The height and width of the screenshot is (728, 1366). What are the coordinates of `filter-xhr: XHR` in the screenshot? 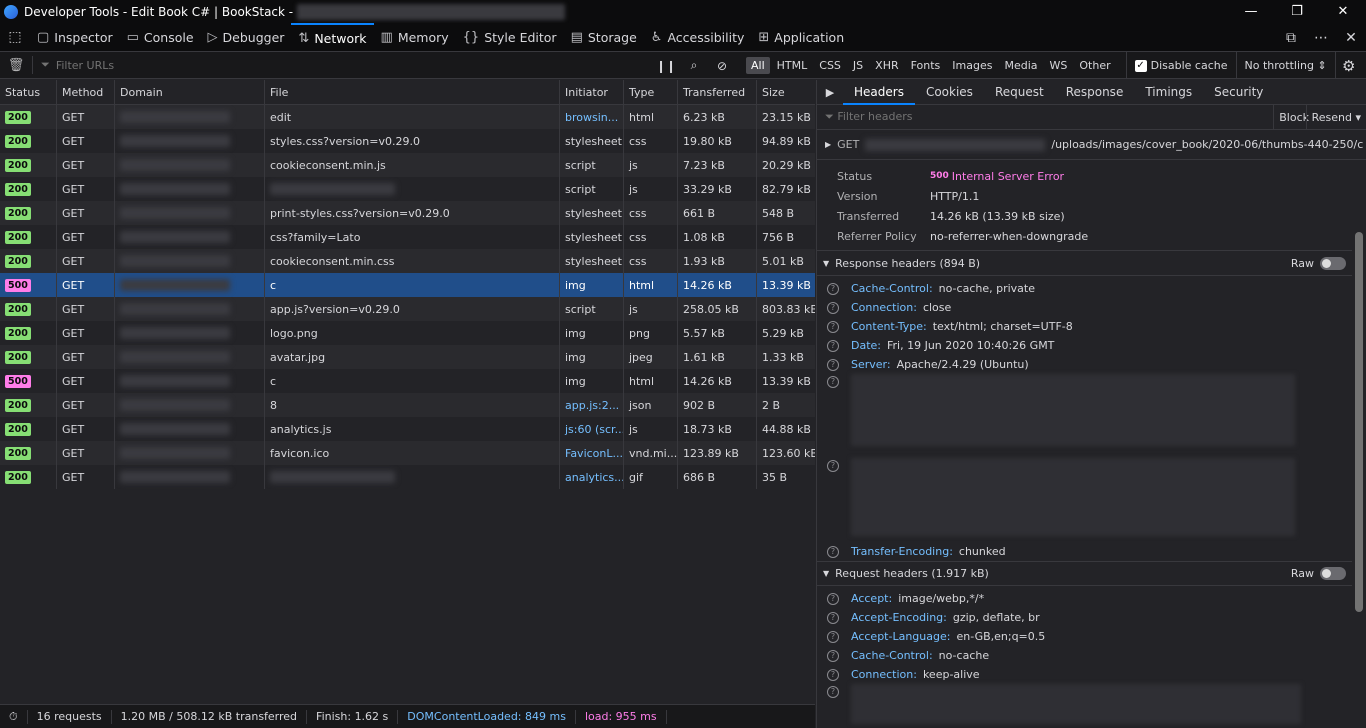 It's located at (886, 65).